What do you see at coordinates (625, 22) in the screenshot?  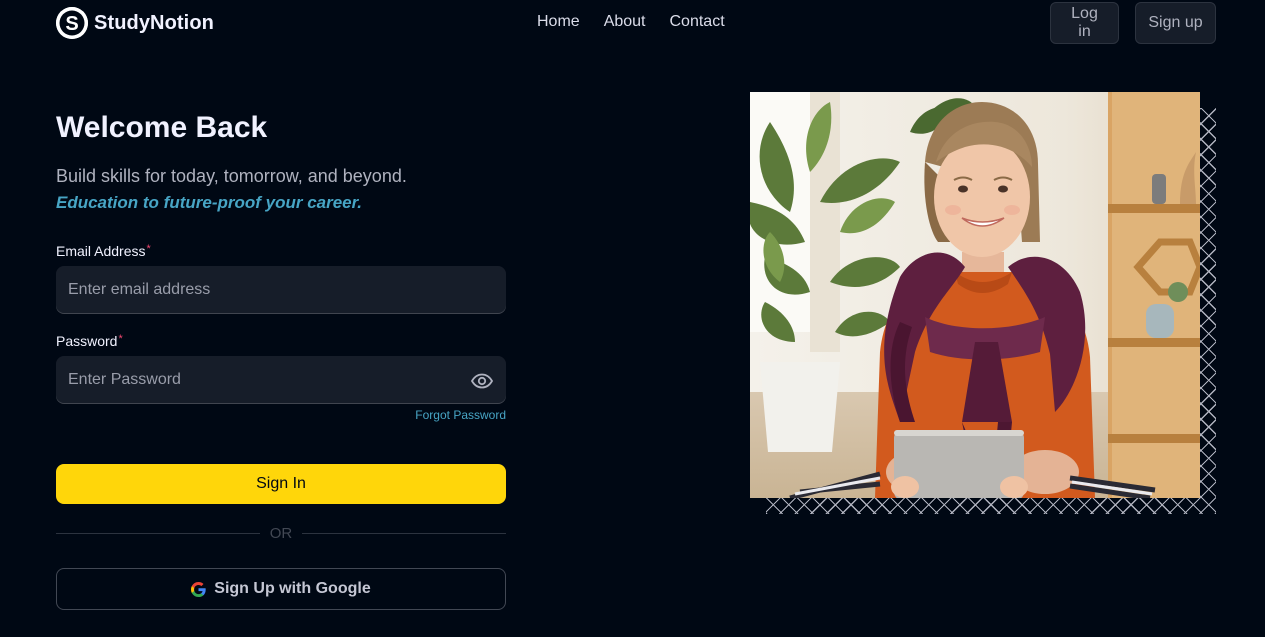 I see `nav-link-about: About` at bounding box center [625, 22].